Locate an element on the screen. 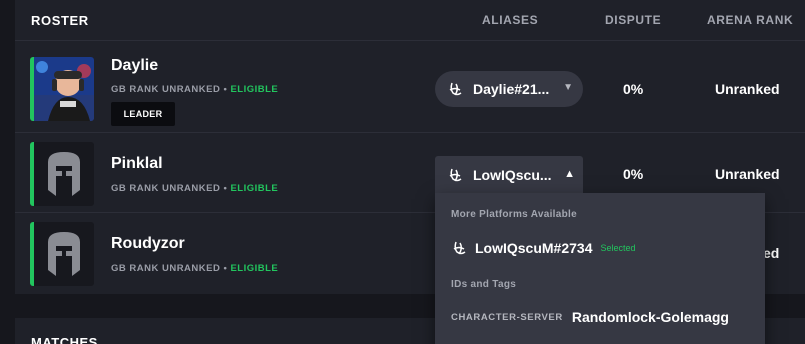 The width and height of the screenshot is (805, 344). player-name: Pinklal is located at coordinates (137, 164).